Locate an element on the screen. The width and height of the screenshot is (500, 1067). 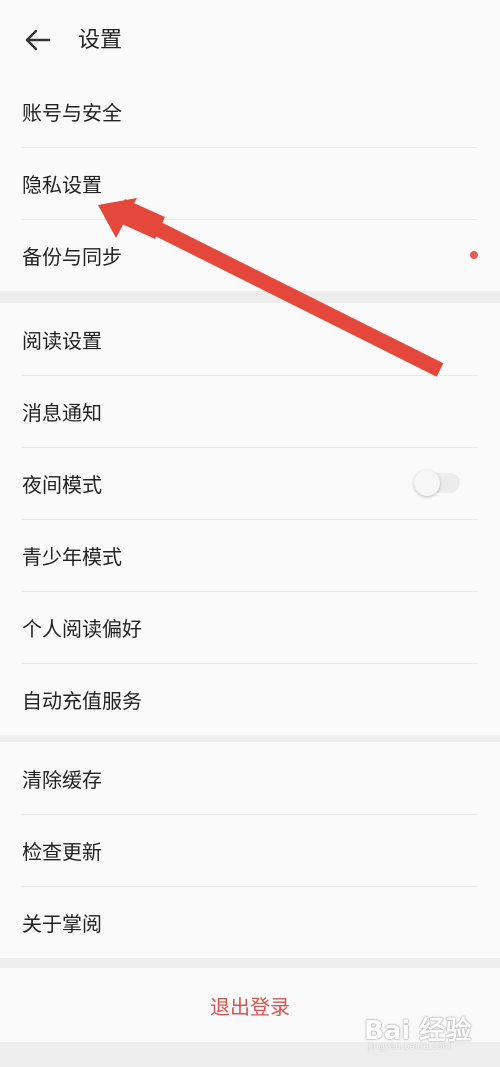
settings-item-teen-mode: 青少年模式 is located at coordinates (250, 555).